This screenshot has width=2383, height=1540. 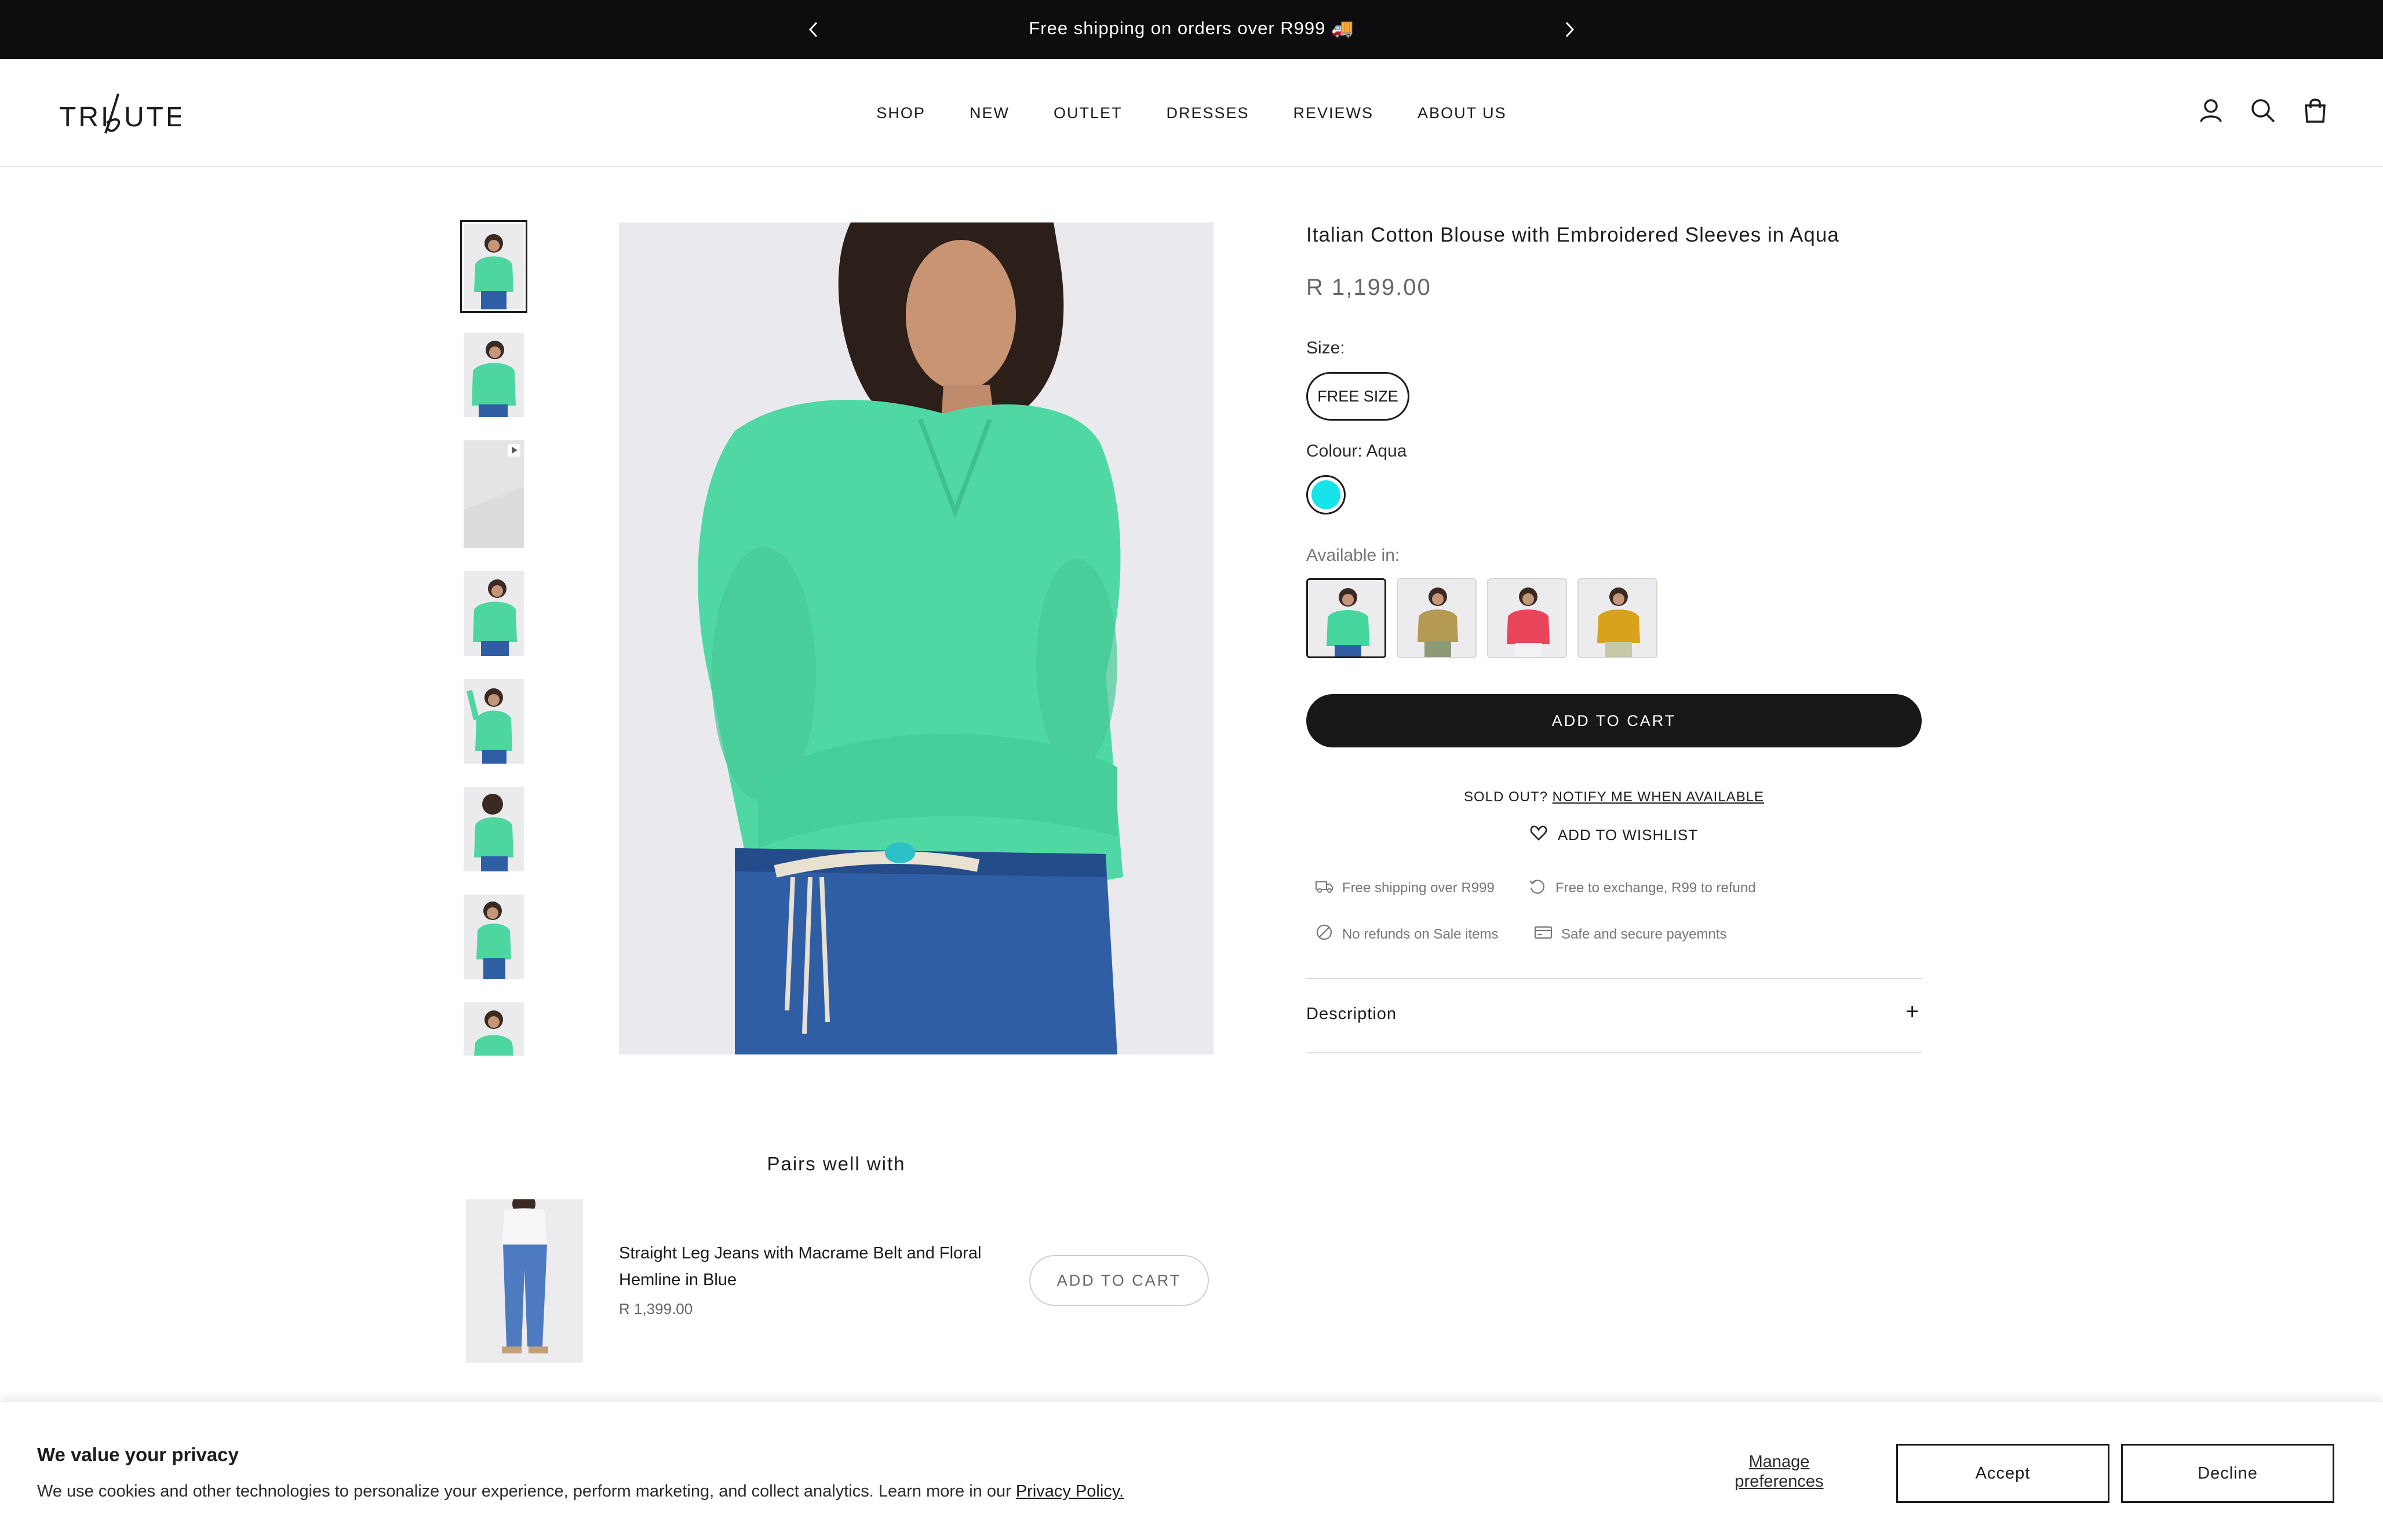 I want to click on nav-item-dresses: DRESSES, so click(x=1207, y=113).